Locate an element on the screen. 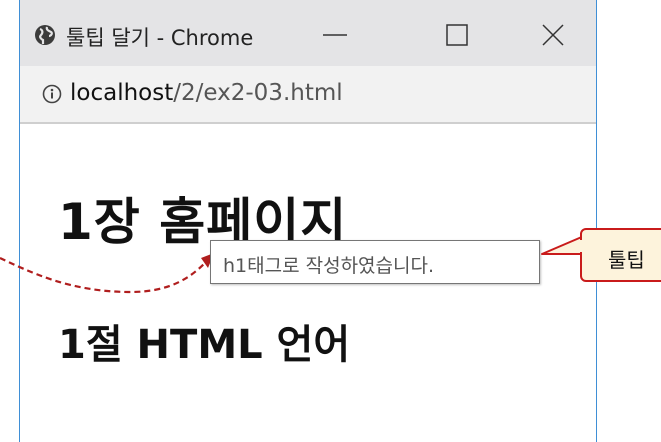 Image resolution: width=661 pixels, height=442 pixels. minimize-button is located at coordinates (335, 35).